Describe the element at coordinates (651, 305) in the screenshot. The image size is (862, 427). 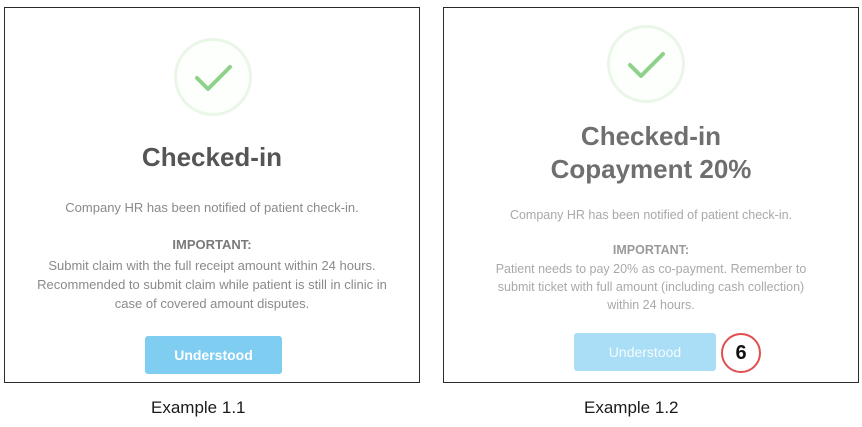
I see `important-text-line: within 24 hours.` at that location.